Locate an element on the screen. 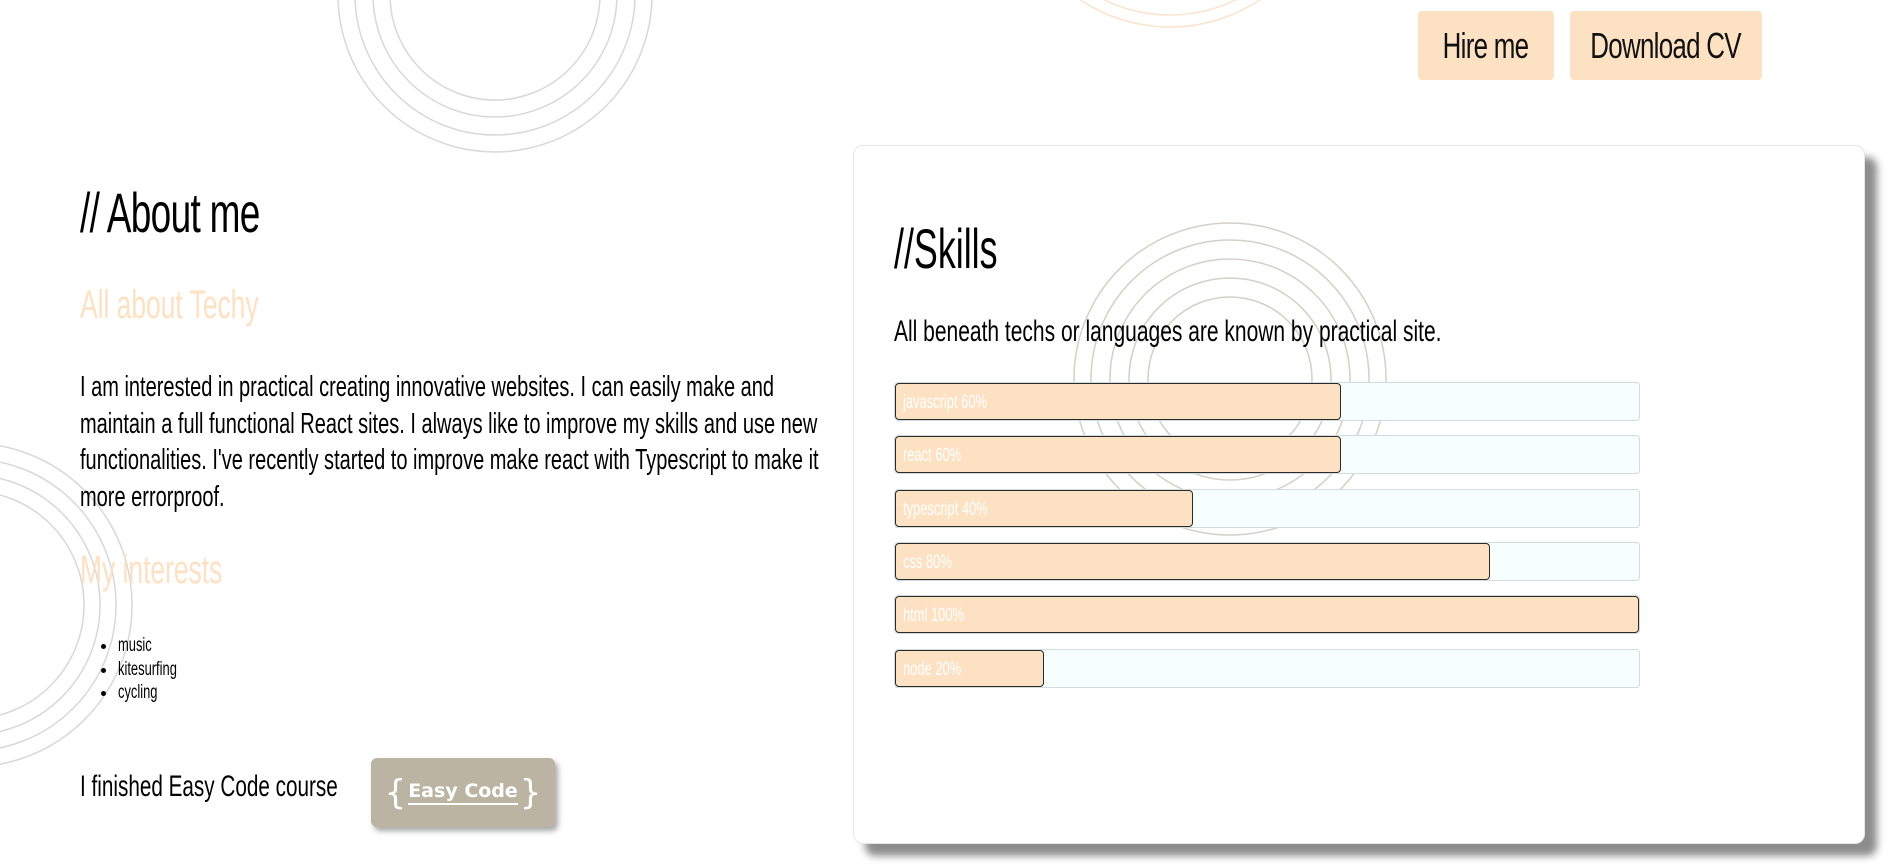  about-subtitle: All about Techy is located at coordinates (169, 305).